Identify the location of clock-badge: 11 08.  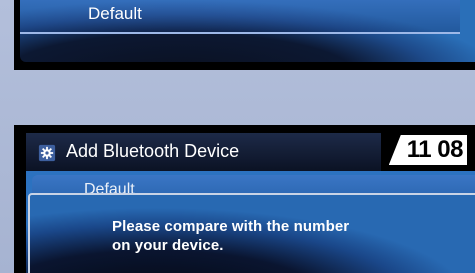
(427, 150).